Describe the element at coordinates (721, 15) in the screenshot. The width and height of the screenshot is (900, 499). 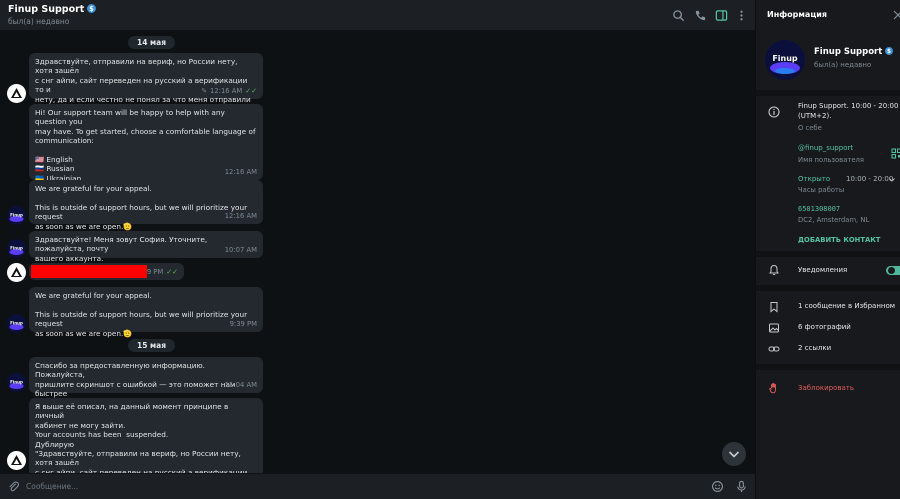
I see `sidebar-toggle-icon` at that location.